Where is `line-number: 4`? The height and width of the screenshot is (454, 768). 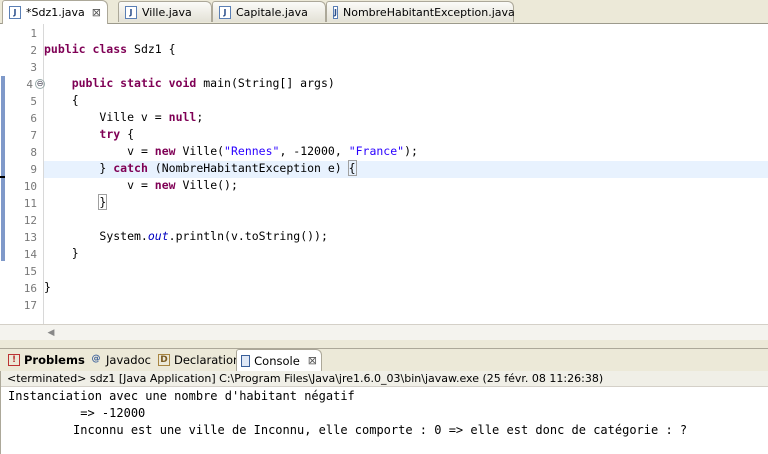 line-number: 4 is located at coordinates (29, 84).